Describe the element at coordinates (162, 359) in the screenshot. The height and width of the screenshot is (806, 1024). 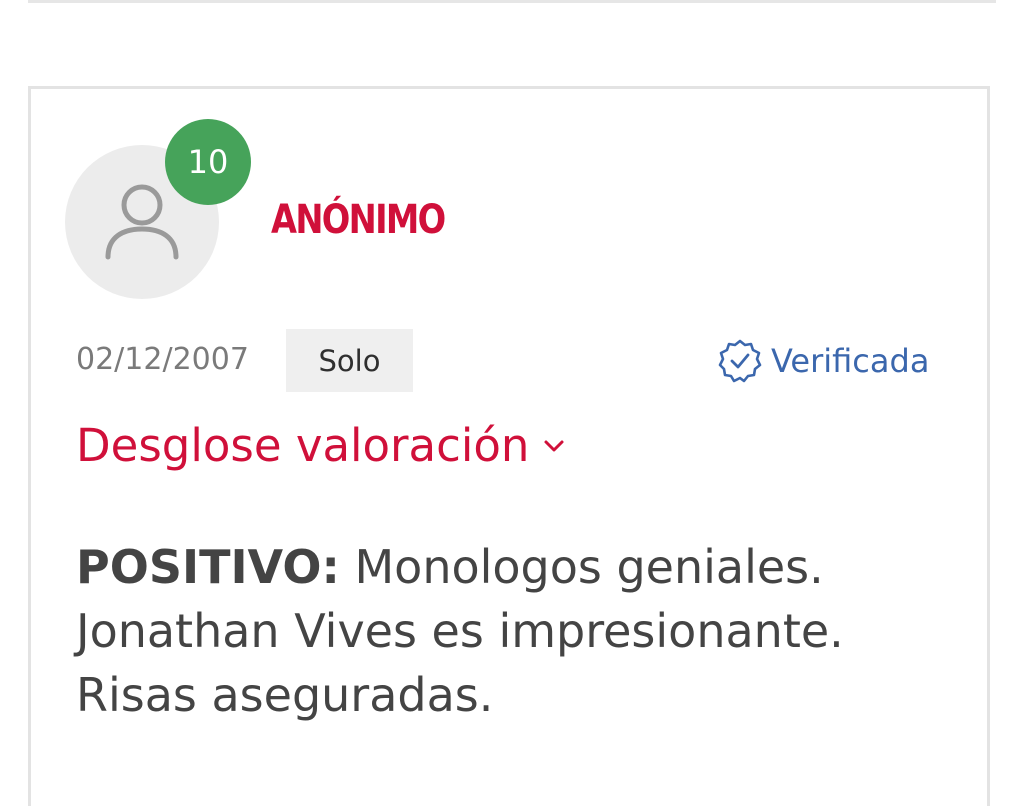
I see `review-date: 02/12/2007` at that location.